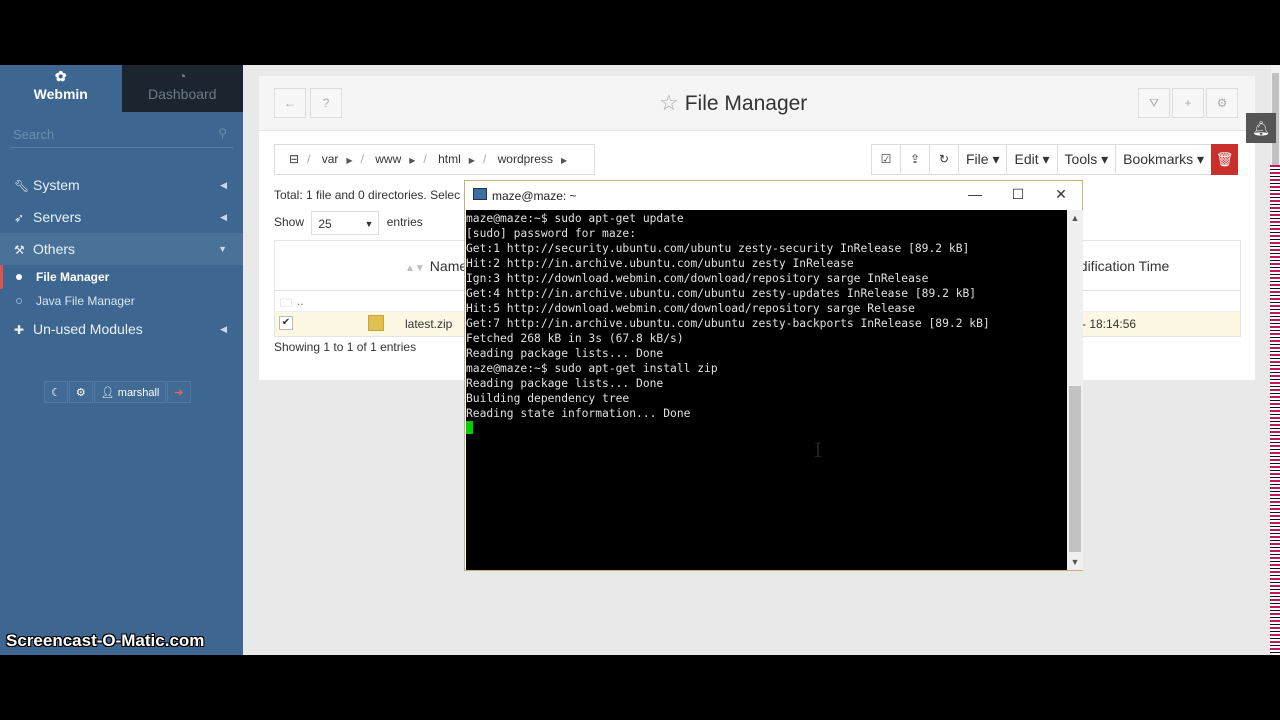 This screenshot has height=720, width=1280. What do you see at coordinates (286, 323) in the screenshot?
I see `row-checkbox: ✔` at bounding box center [286, 323].